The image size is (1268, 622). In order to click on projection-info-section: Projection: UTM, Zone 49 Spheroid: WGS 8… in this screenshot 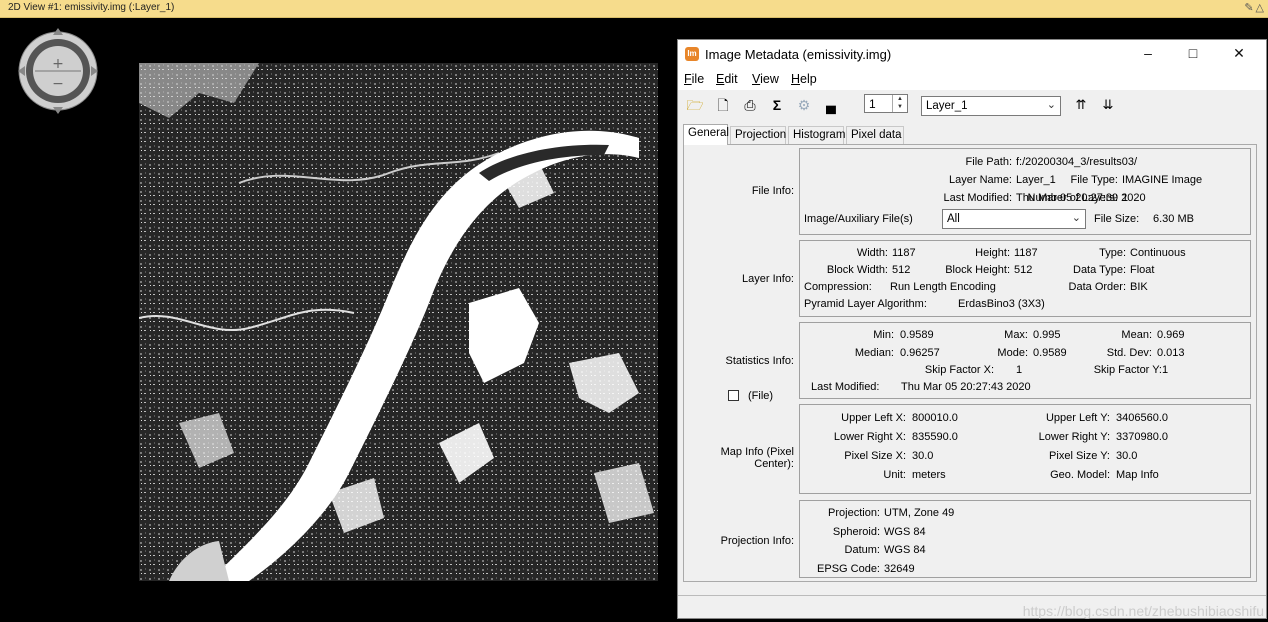, I will do `click(1025, 539)`.